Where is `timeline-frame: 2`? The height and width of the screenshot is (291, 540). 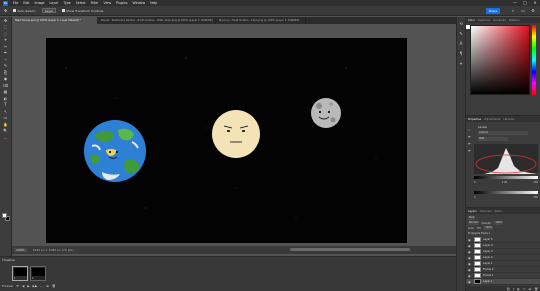 timeline-frame: 2 is located at coordinates (38, 273).